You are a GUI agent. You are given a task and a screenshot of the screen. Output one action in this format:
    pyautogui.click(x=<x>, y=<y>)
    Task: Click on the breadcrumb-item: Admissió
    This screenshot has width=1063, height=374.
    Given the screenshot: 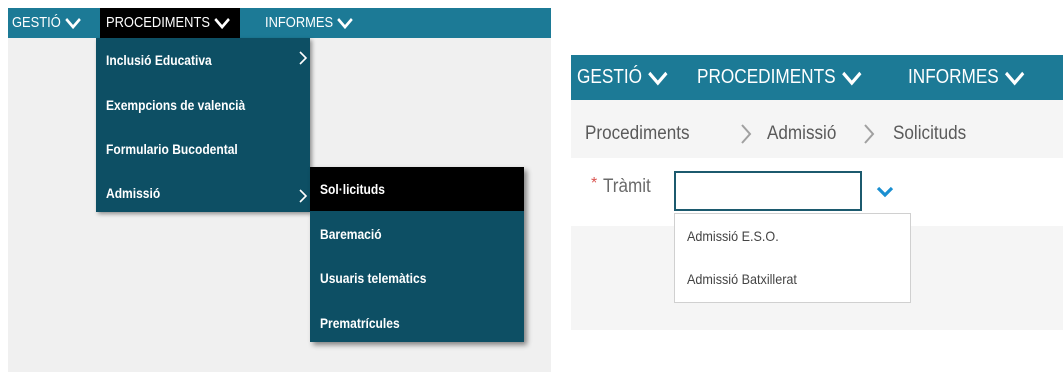 What is the action you would take?
    pyautogui.click(x=801, y=134)
    